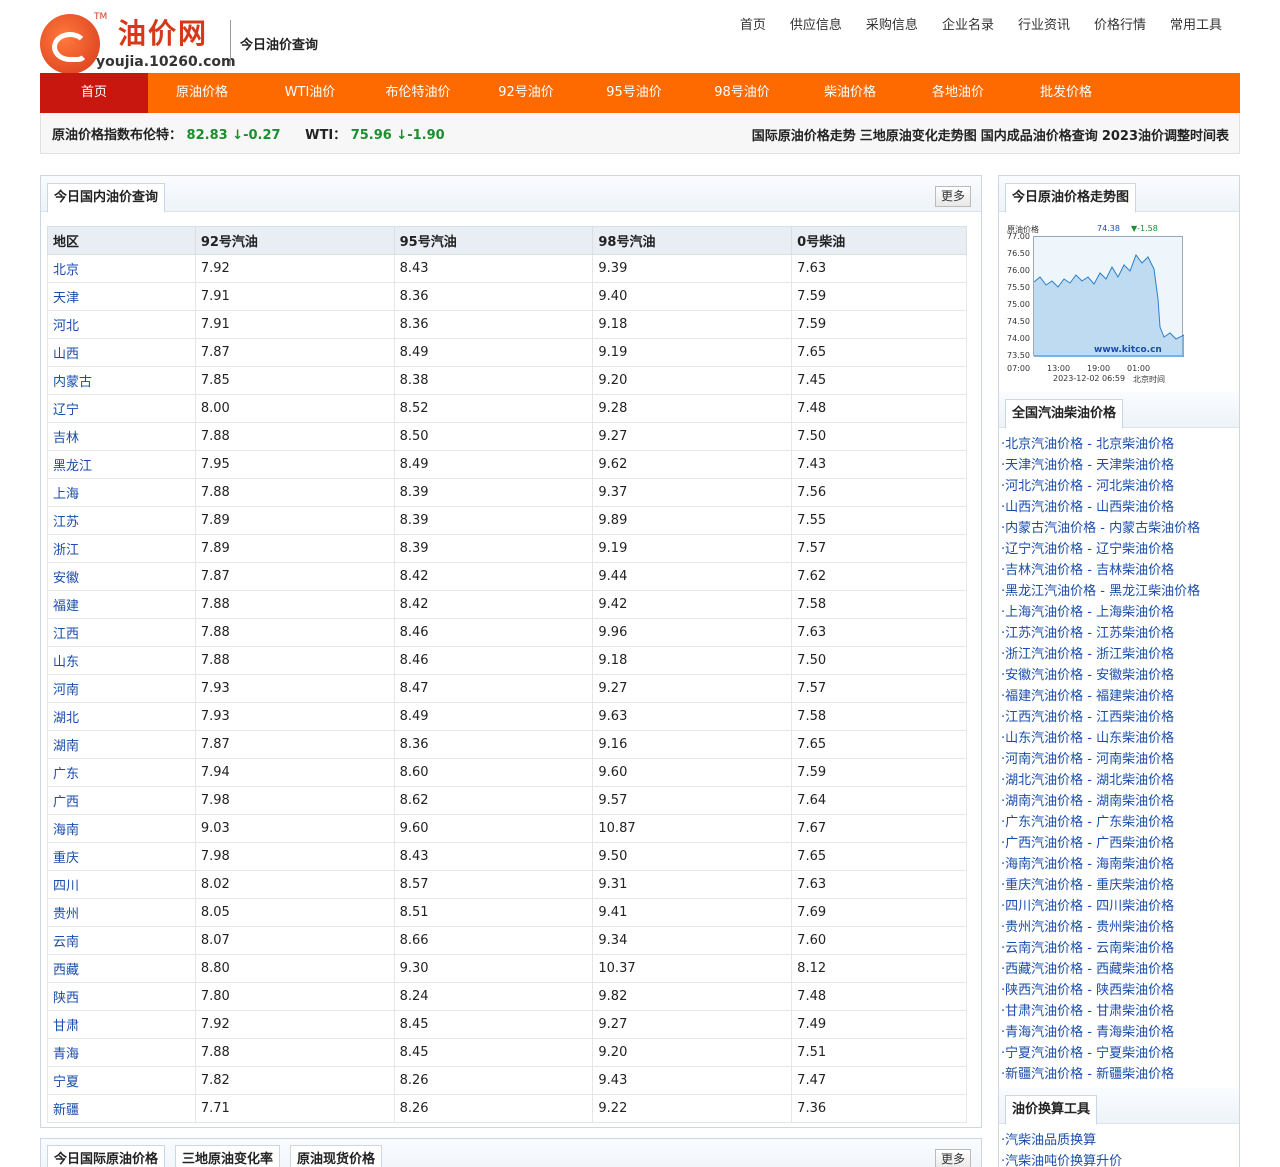 The image size is (1280, 1167). I want to click on region-link: 湖北, so click(66, 718).